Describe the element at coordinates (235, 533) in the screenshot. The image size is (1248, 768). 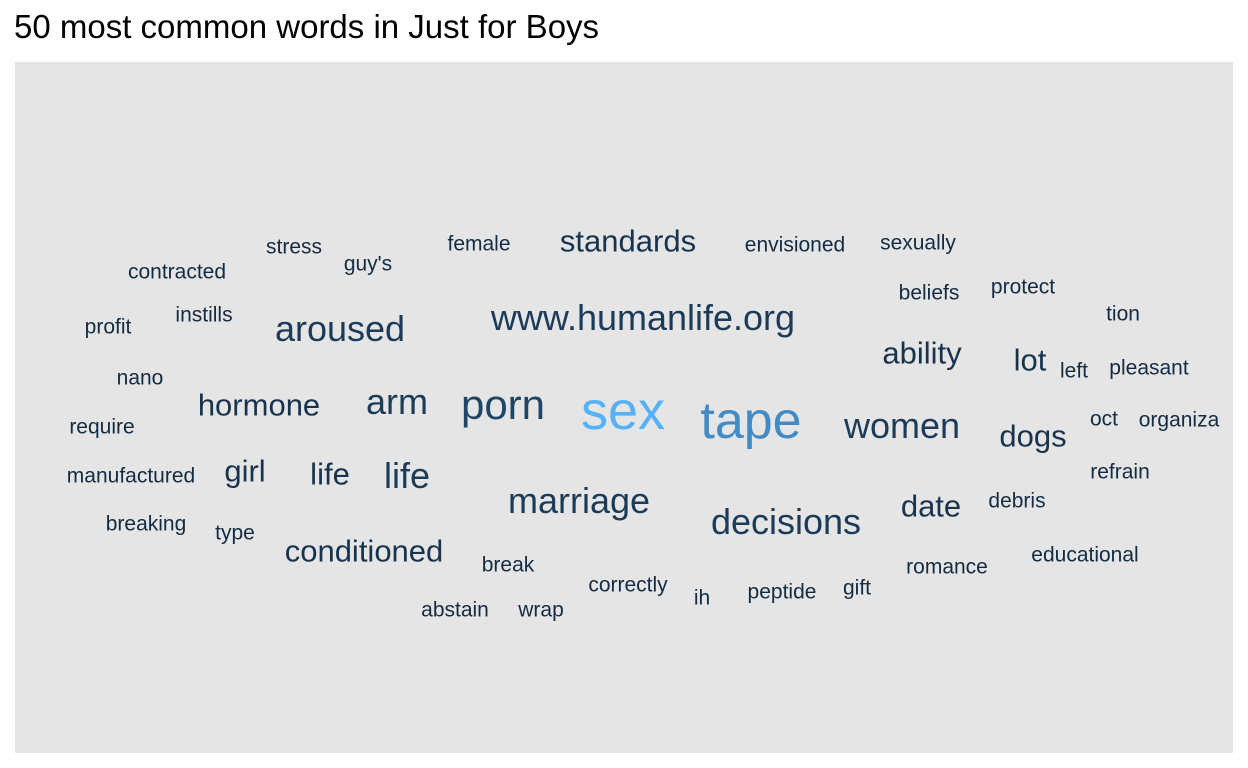
I see `word-type: type` at that location.